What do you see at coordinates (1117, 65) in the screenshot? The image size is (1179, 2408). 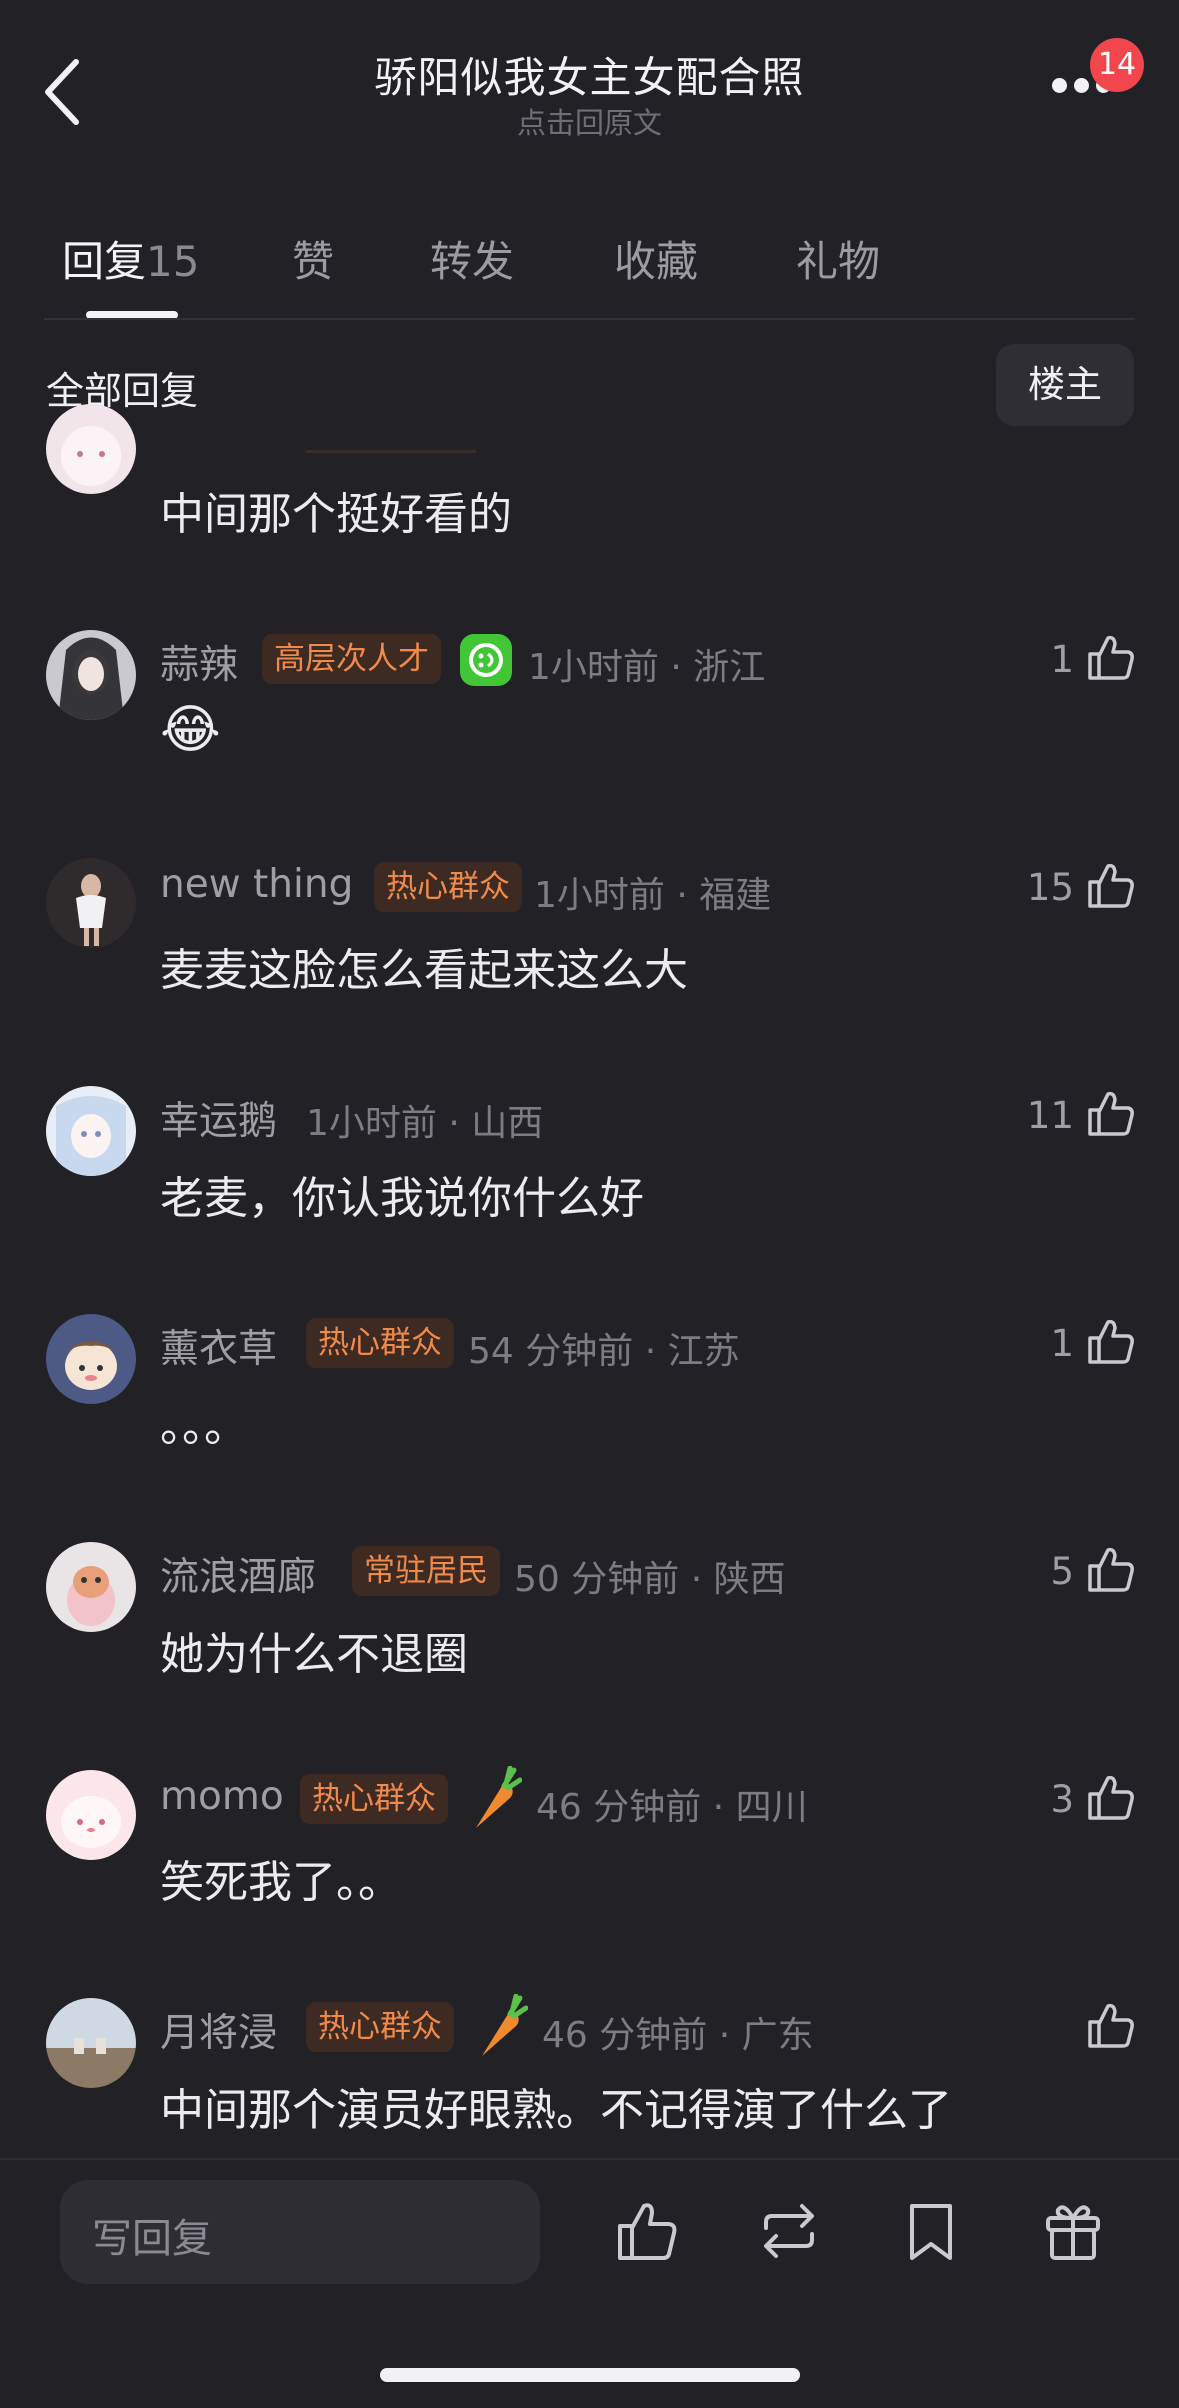 I see `notification-count-badge: 14` at bounding box center [1117, 65].